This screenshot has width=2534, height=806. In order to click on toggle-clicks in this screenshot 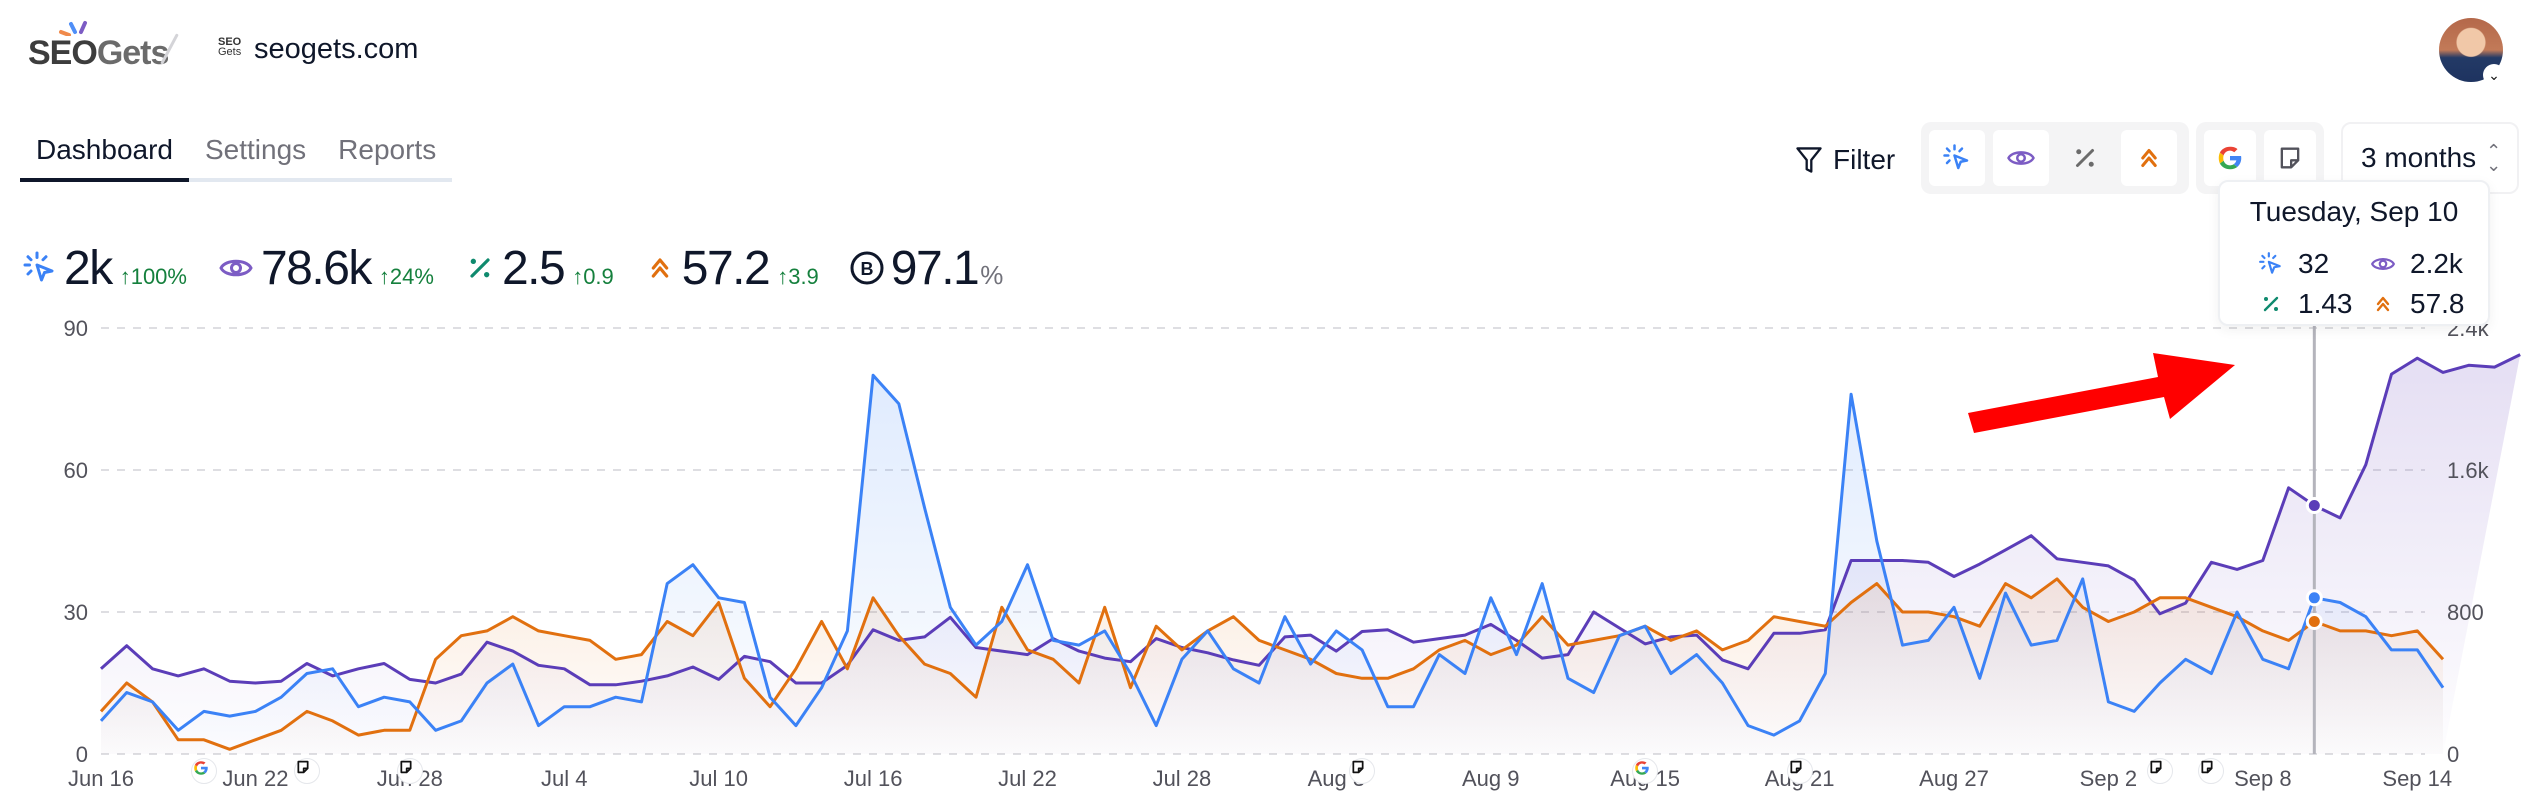, I will do `click(1957, 158)`.